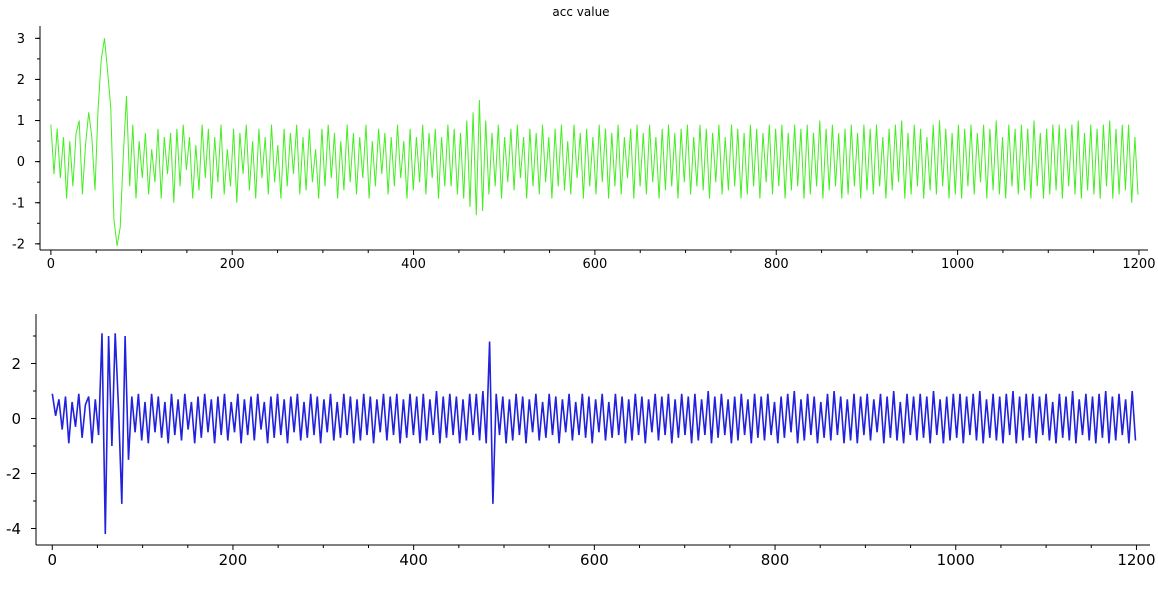 Image resolution: width=1158 pixels, height=598 pixels. Describe the element at coordinates (21, 121) in the screenshot. I see `y-tick-label: 1` at that location.